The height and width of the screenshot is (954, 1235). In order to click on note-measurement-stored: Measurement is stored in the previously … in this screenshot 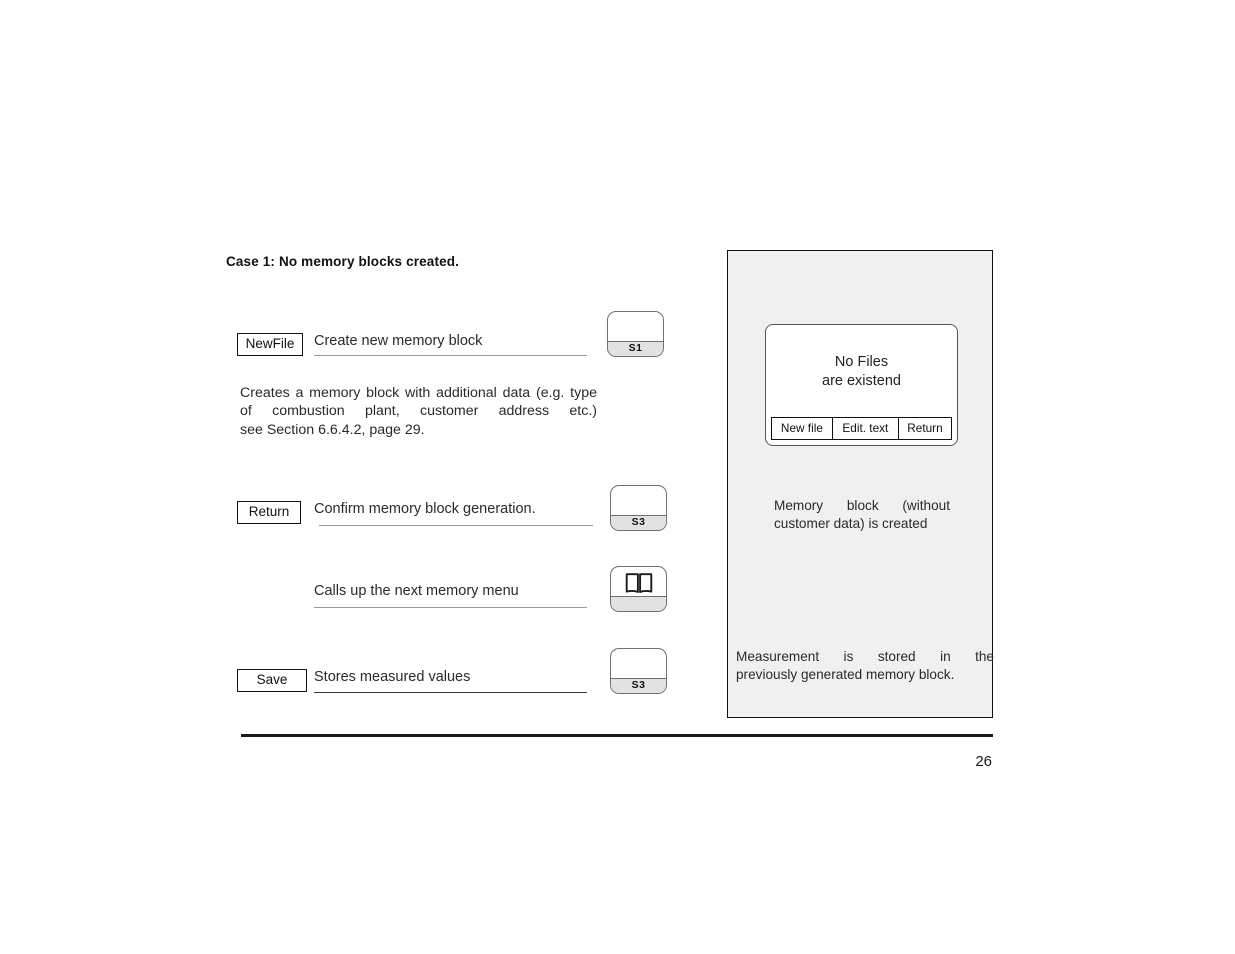, I will do `click(865, 665)`.